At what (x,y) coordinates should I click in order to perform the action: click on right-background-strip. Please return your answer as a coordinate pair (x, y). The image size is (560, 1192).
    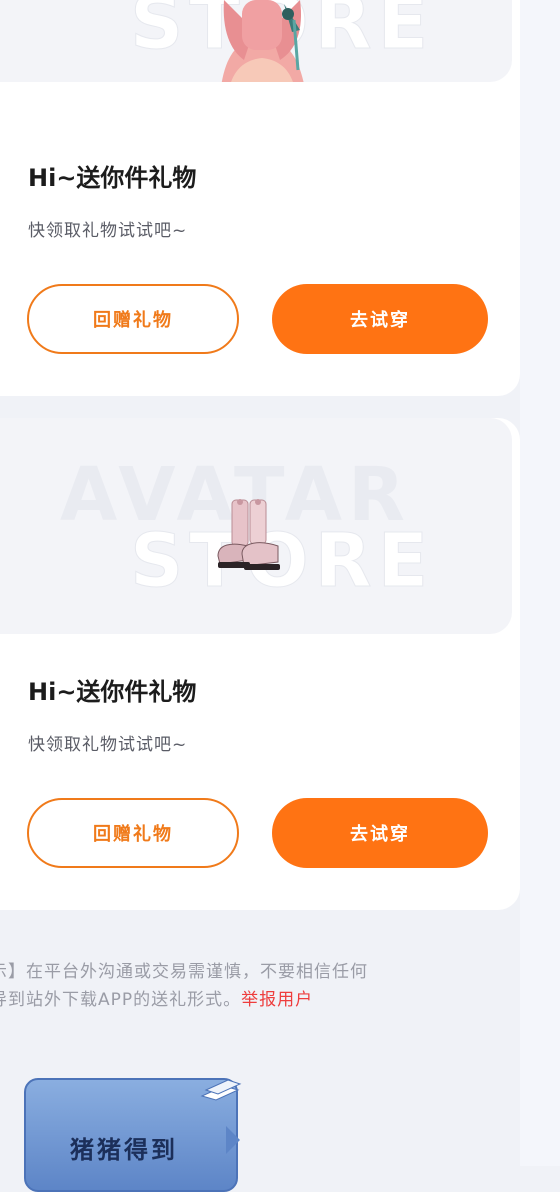
    Looking at the image, I should click on (540, 583).